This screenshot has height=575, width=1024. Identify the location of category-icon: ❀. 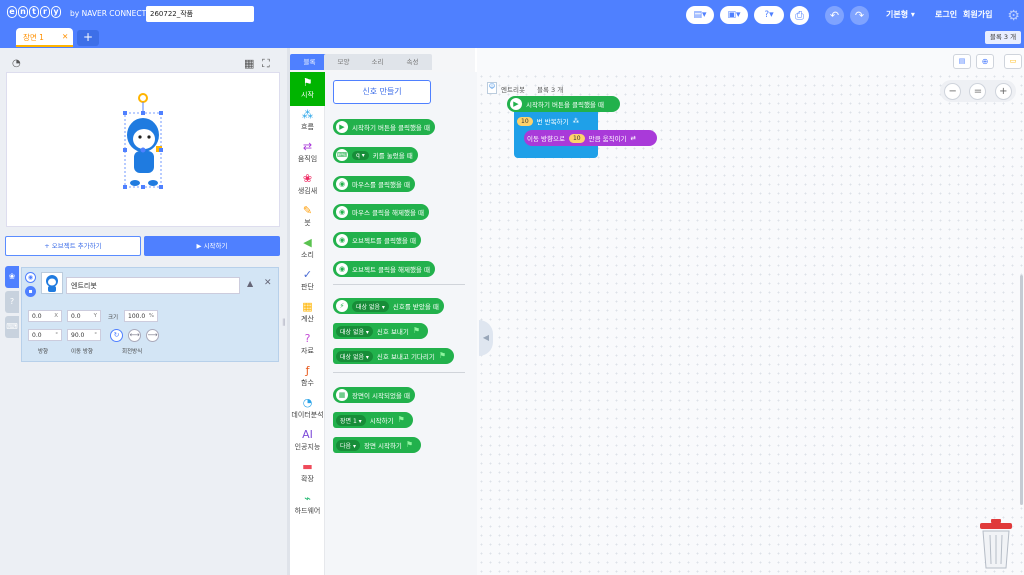
(307, 178).